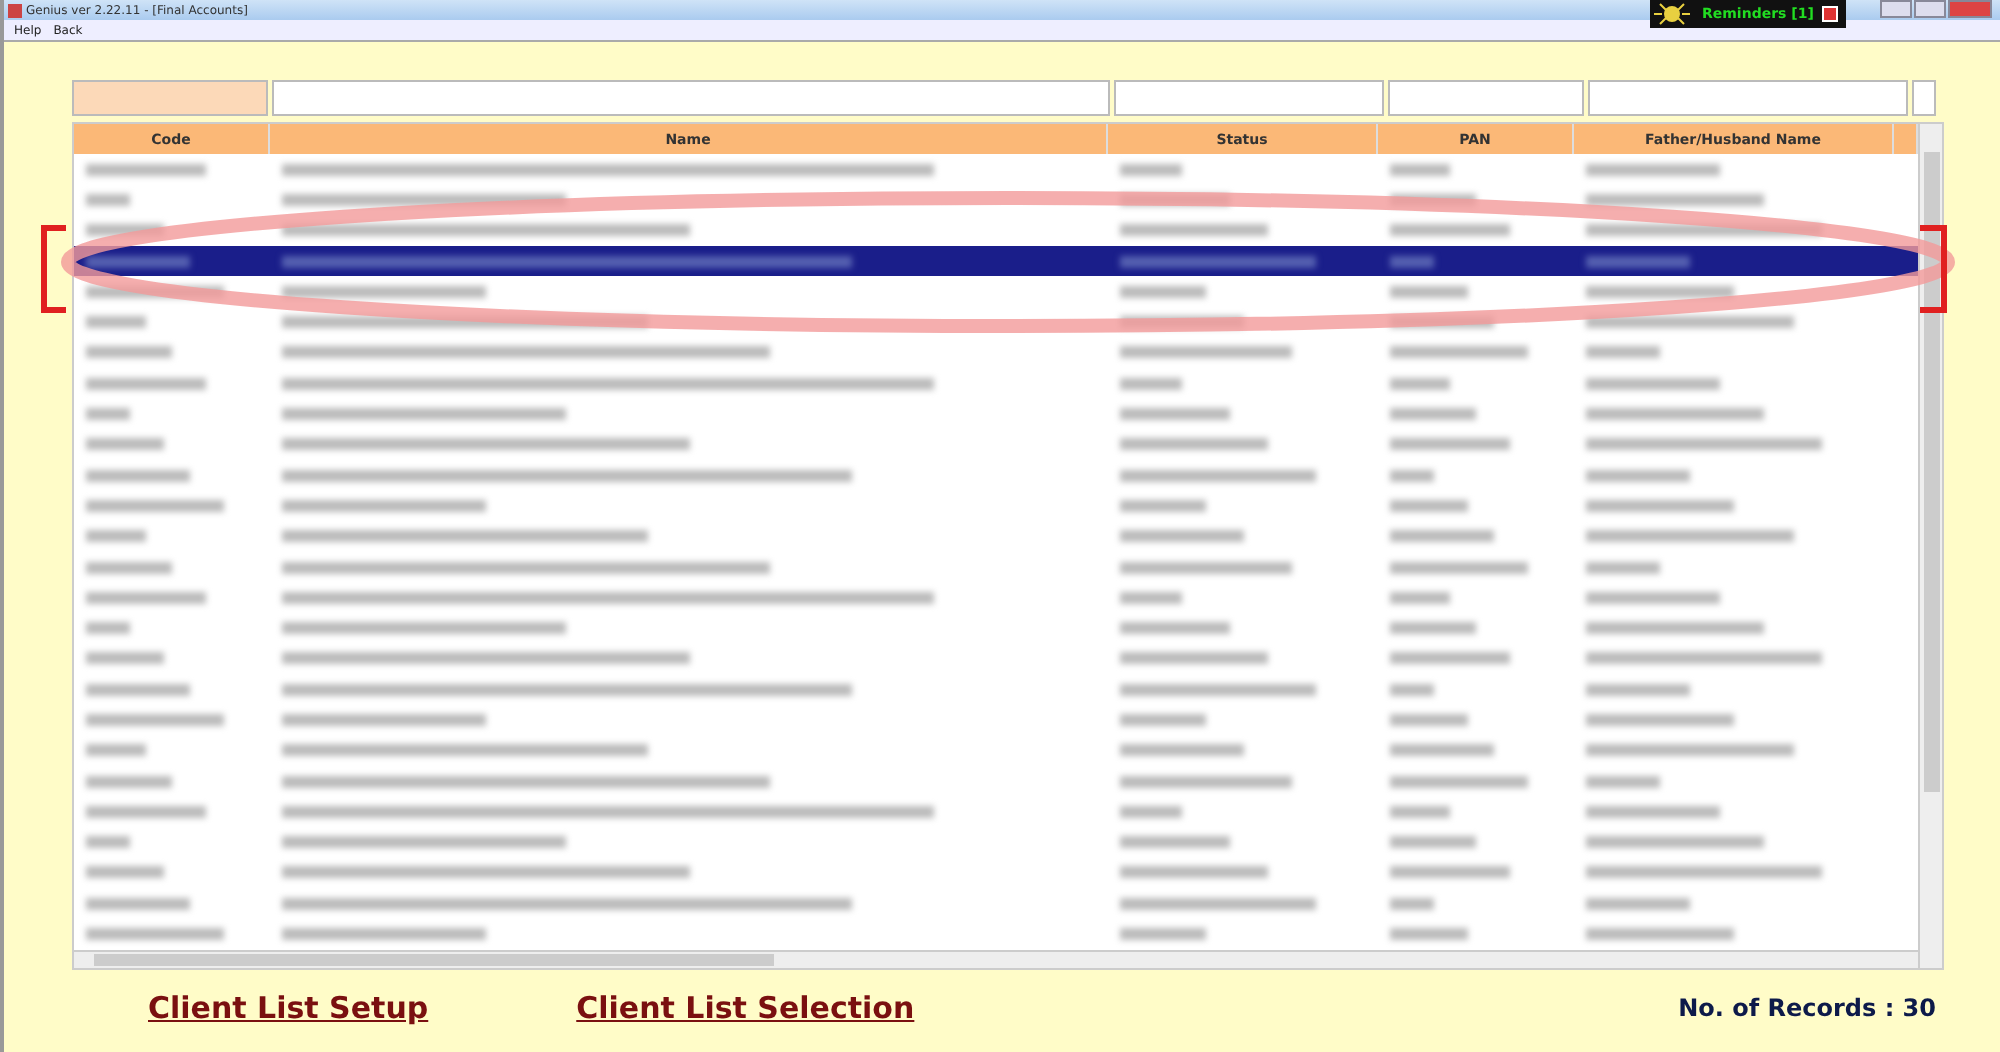 This screenshot has height=1052, width=2000. What do you see at coordinates (1807, 1007) in the screenshot?
I see `record-count: No. of Records : 30` at bounding box center [1807, 1007].